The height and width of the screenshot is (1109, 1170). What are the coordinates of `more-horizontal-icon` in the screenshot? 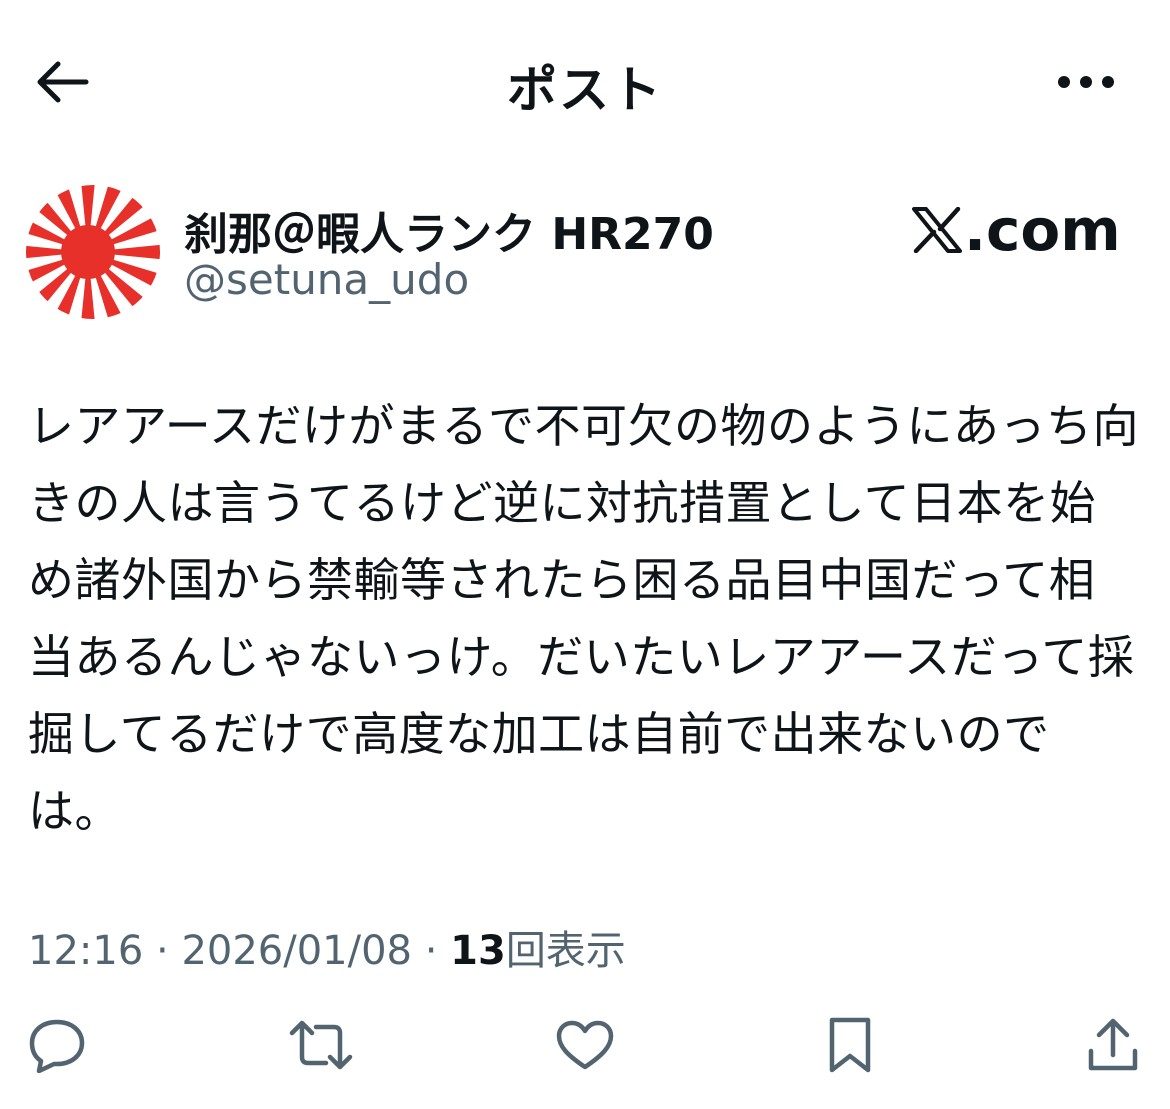 It's located at (1086, 82).